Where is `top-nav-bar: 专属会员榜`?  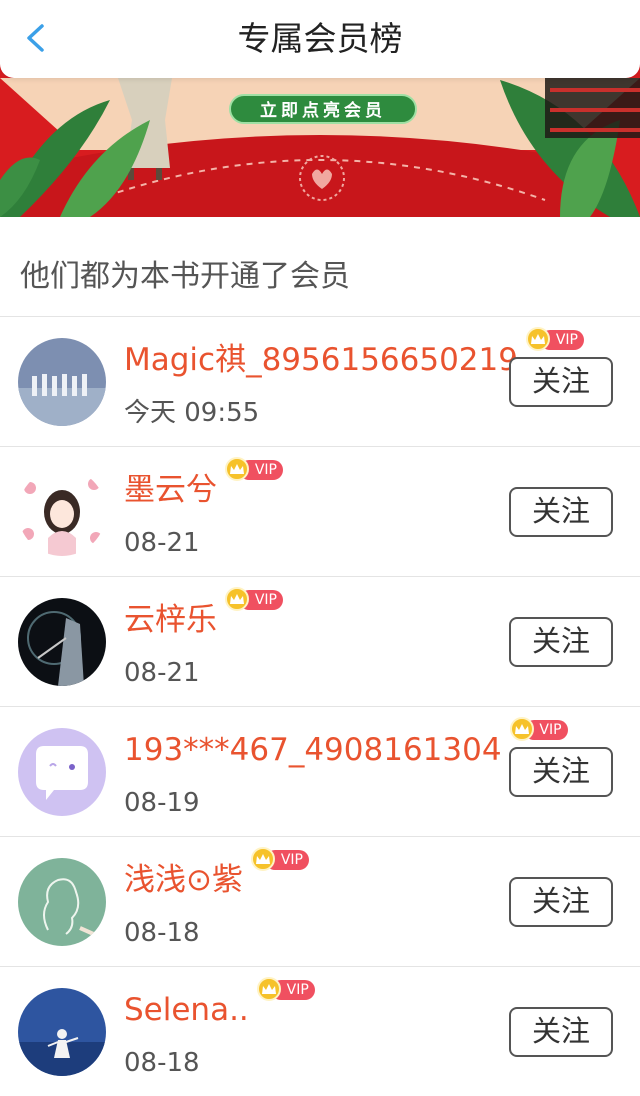
top-nav-bar: 专属会员榜 is located at coordinates (320, 39).